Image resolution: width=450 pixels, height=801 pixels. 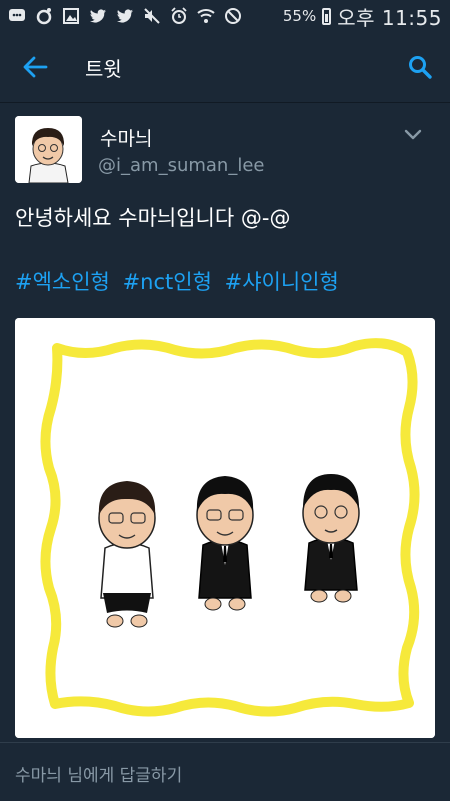 What do you see at coordinates (225, 771) in the screenshot?
I see `reply-bar: 수마늬 님에게 답글하기` at bounding box center [225, 771].